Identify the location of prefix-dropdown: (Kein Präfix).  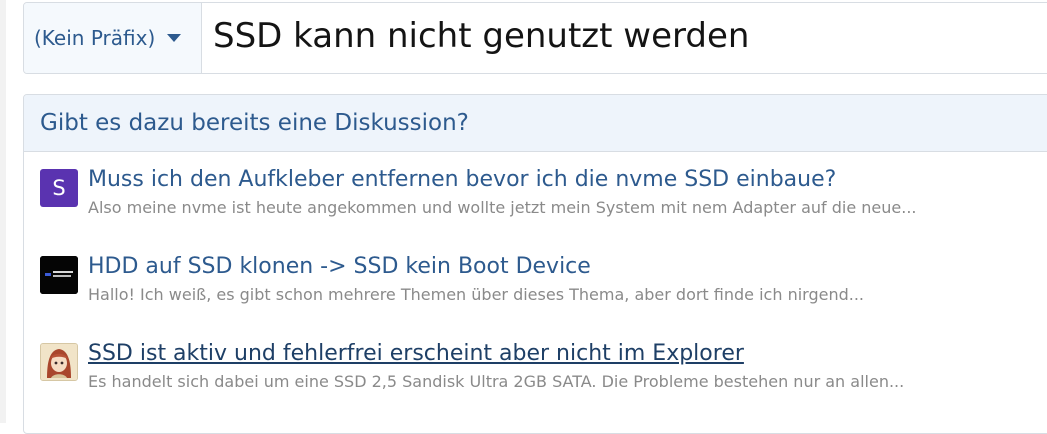
(113, 38).